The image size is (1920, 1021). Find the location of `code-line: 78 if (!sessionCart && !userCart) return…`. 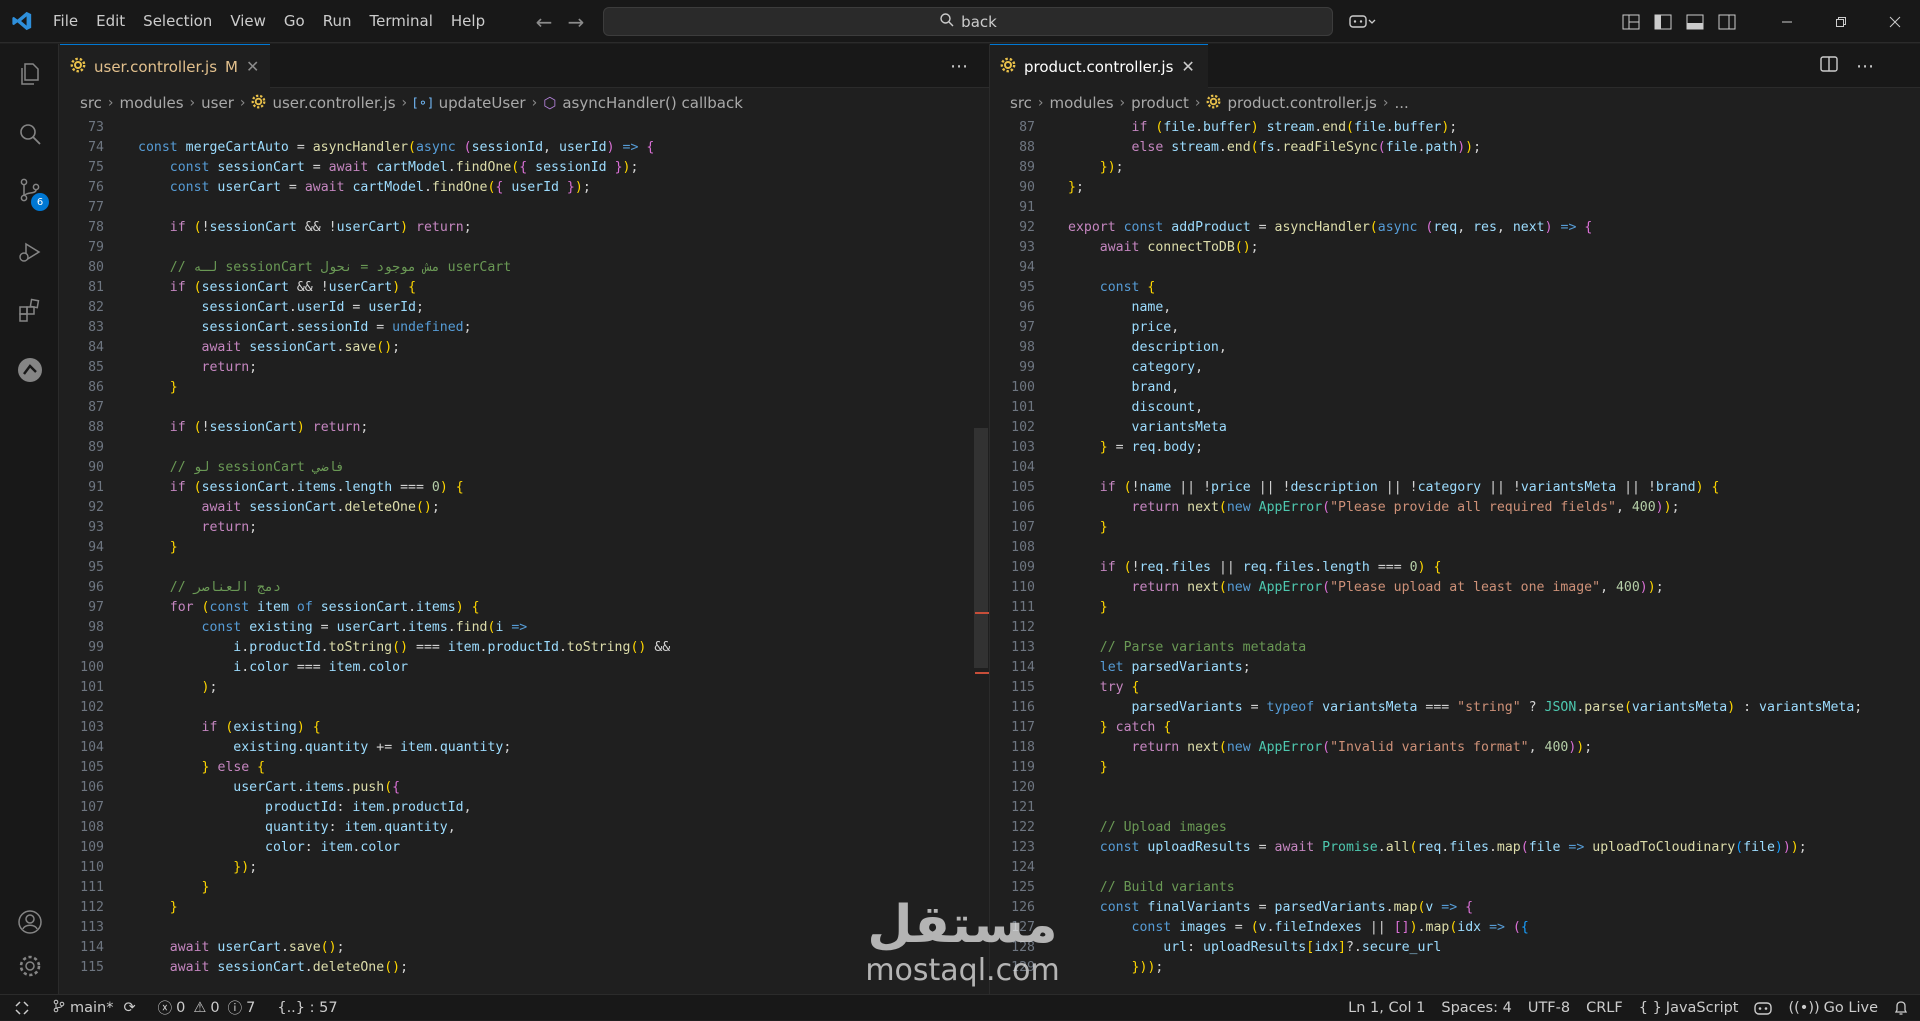

code-line: 78 if (!sessionCart && !userCart) return… is located at coordinates (524, 228).